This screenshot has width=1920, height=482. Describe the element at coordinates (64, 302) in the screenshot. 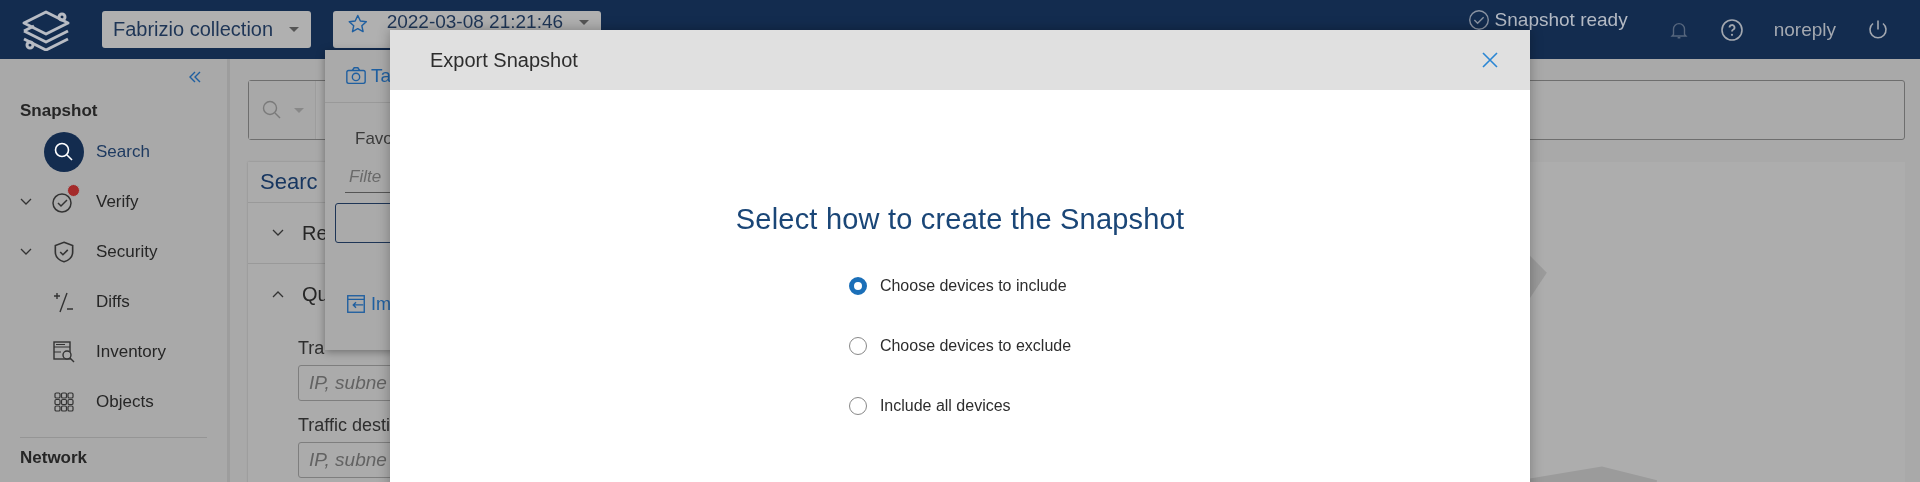

I see `plus-minus-icon` at that location.